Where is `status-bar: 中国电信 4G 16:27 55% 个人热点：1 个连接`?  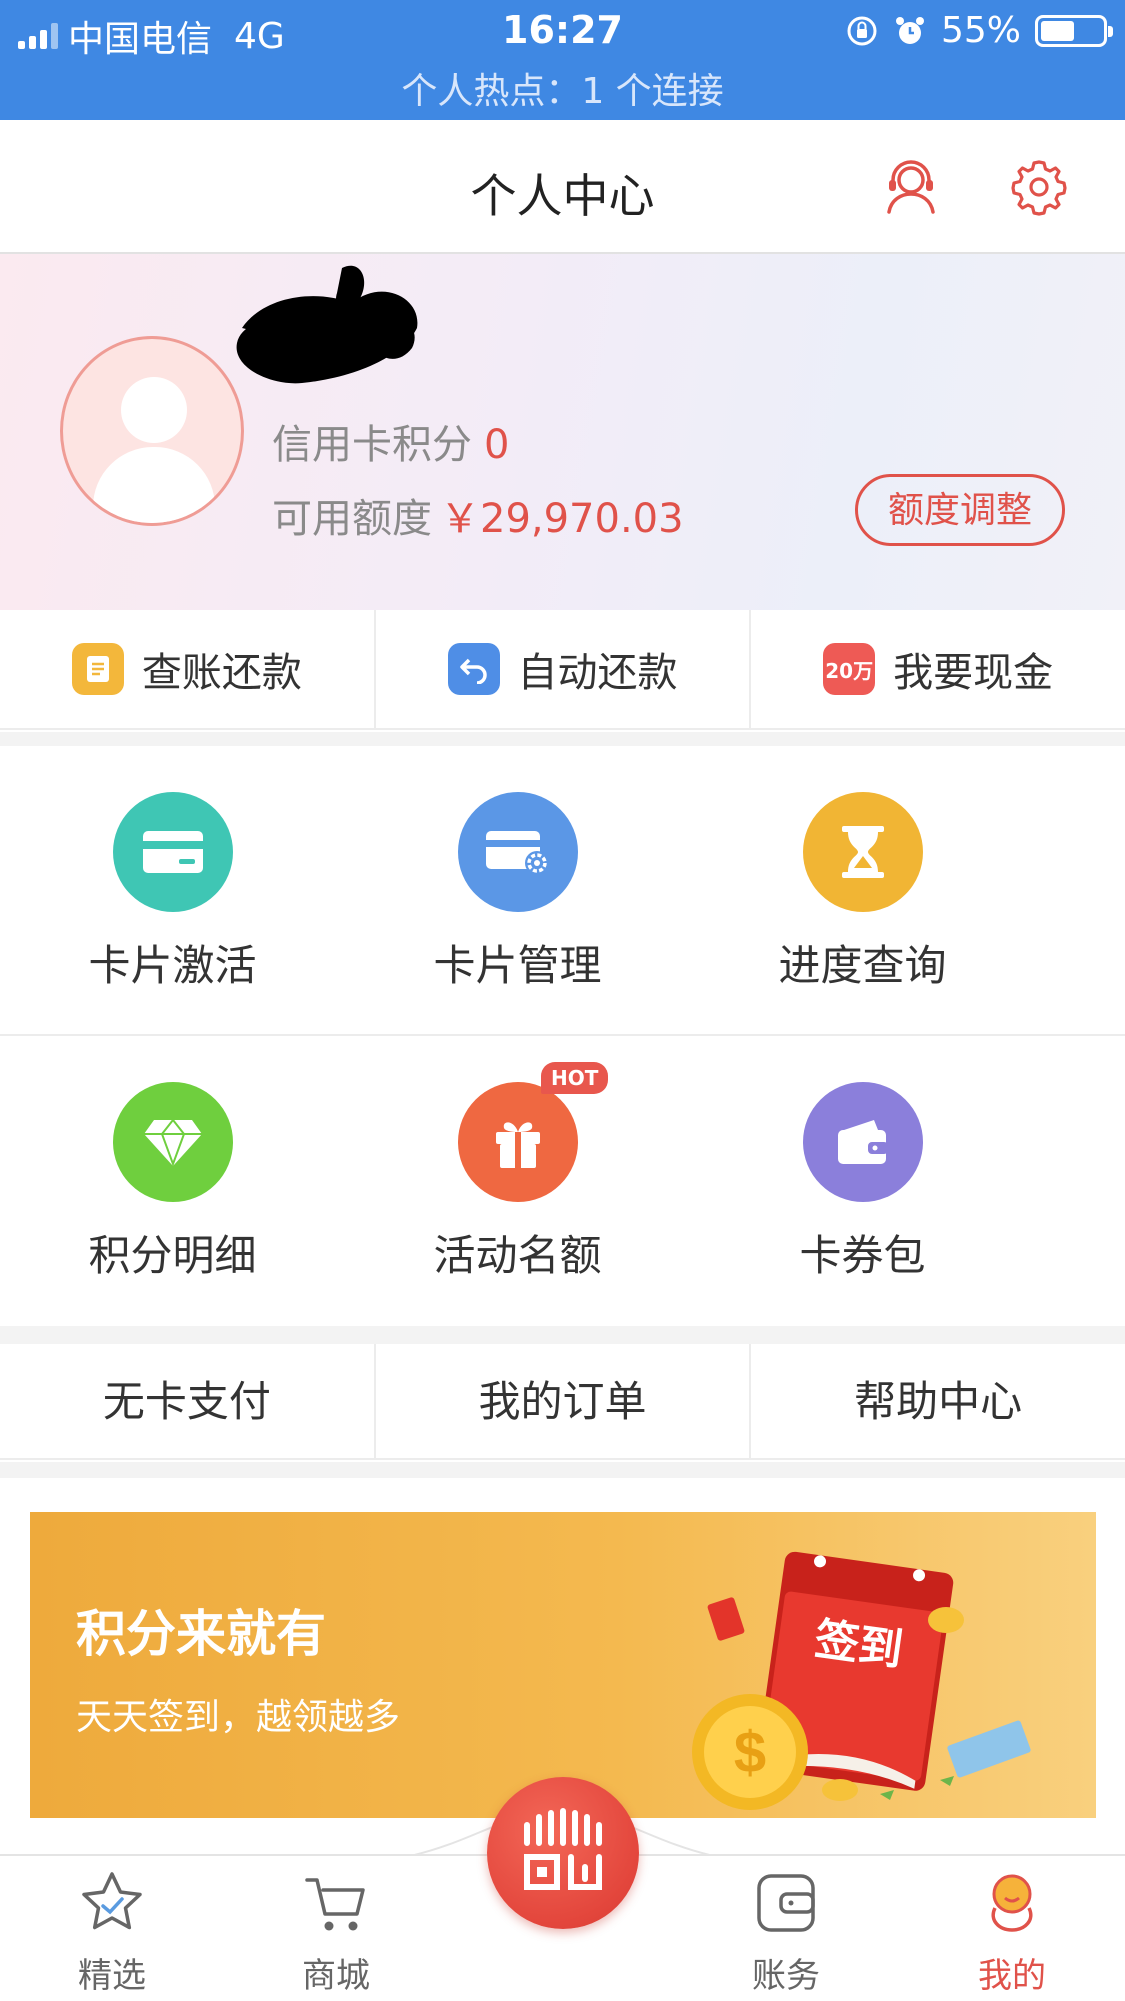 status-bar: 中国电信 4G 16:27 55% 个人热点：1 个连接 is located at coordinates (562, 60).